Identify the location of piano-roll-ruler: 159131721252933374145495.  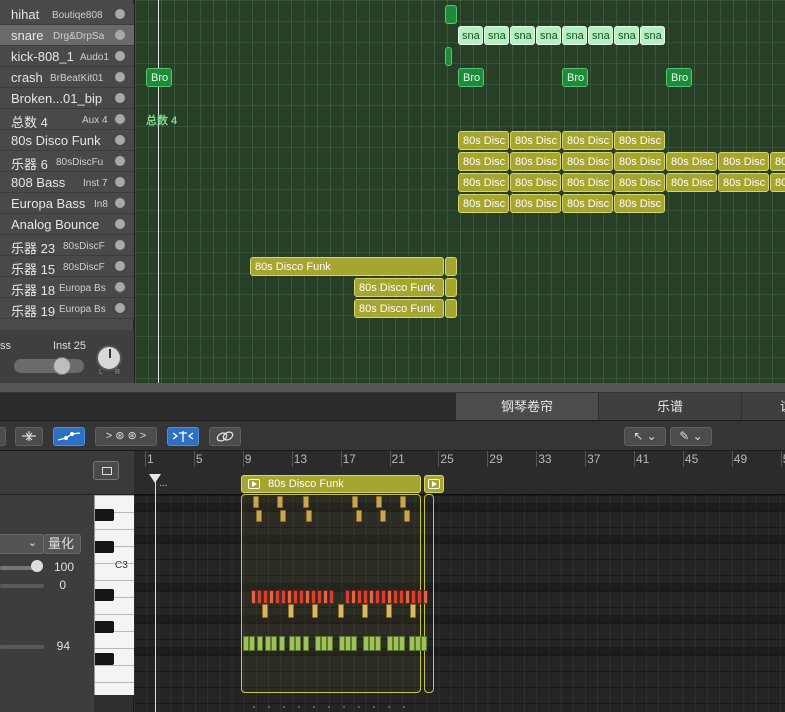
(459, 473).